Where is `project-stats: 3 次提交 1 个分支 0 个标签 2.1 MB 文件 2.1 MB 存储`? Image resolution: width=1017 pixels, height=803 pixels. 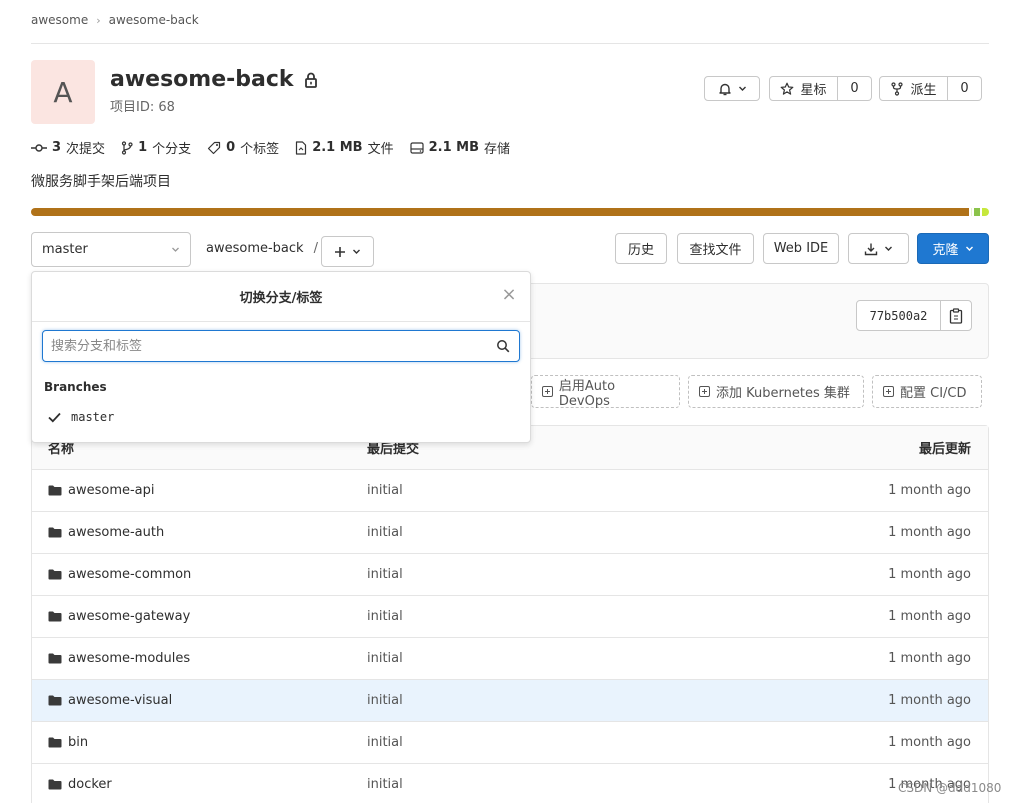 project-stats: 3 次提交 1 个分支 0 个标签 2.1 MB 文件 2.1 MB 存储 is located at coordinates (270, 147).